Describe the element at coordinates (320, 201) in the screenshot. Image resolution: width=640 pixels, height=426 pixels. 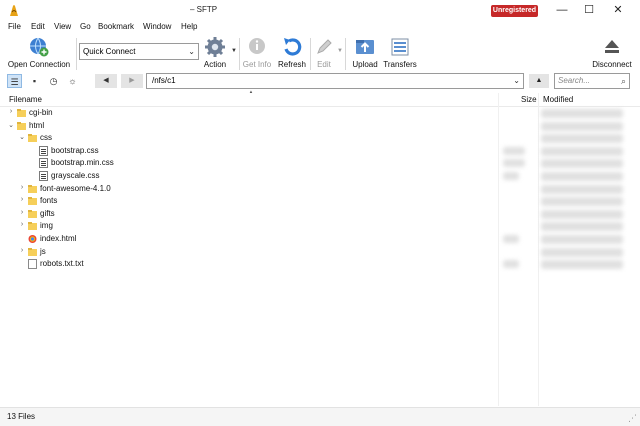
I see `folder-row: › fonts` at that location.